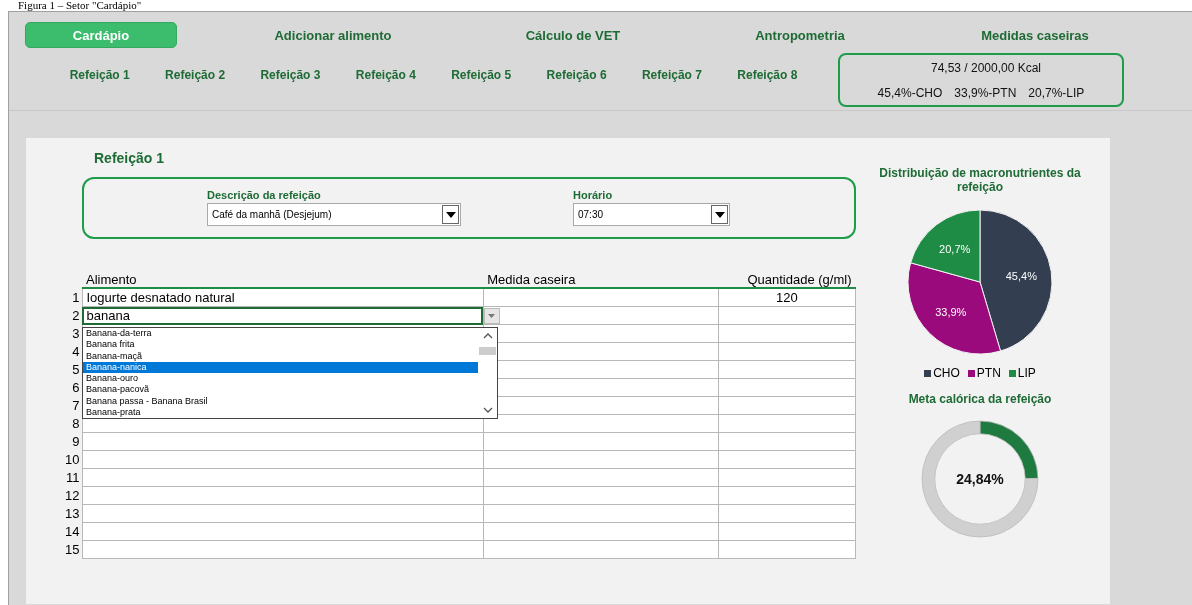  What do you see at coordinates (280, 356) in the screenshot?
I see `suggestion-item: Banana-maçã` at bounding box center [280, 356].